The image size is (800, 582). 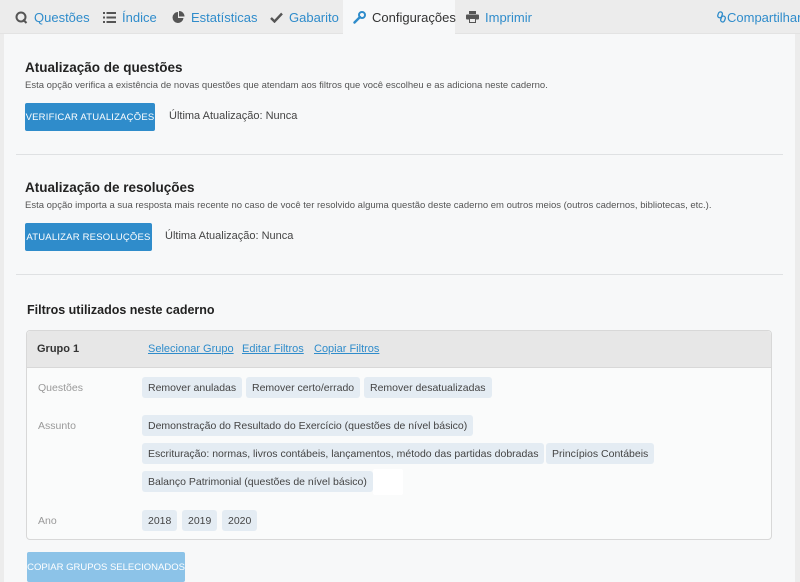 I want to click on filter-chip: 2020, so click(x=240, y=520).